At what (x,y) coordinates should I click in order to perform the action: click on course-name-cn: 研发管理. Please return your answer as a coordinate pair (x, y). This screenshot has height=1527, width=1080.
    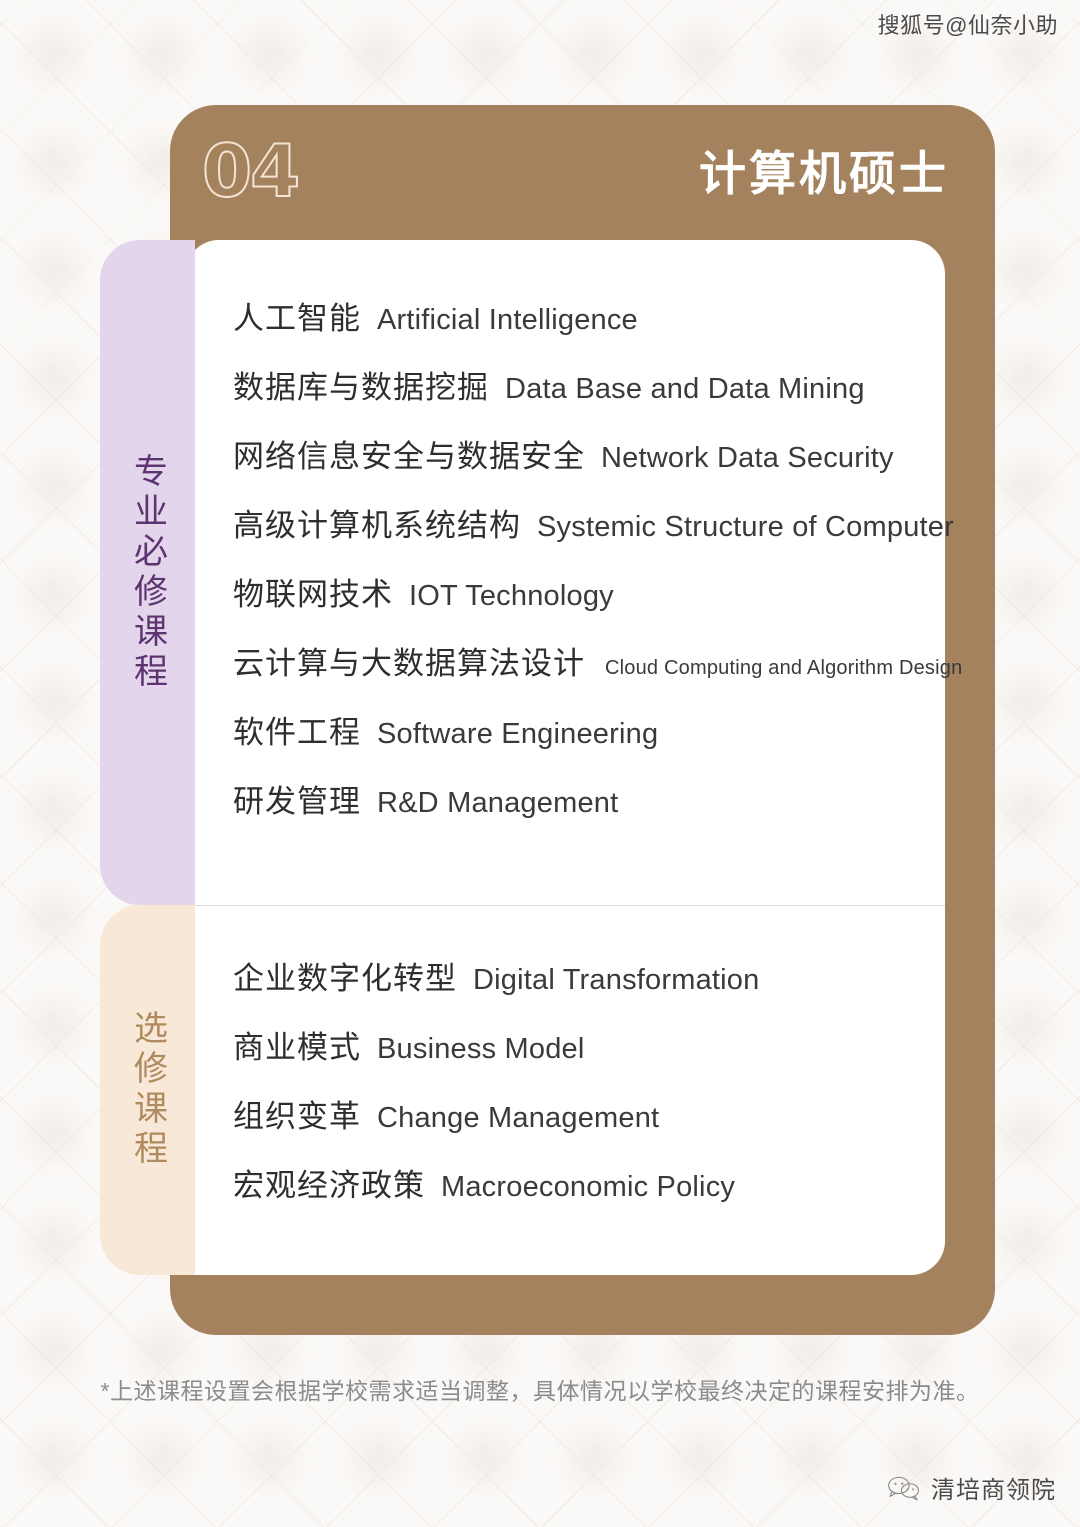
    Looking at the image, I should click on (297, 801).